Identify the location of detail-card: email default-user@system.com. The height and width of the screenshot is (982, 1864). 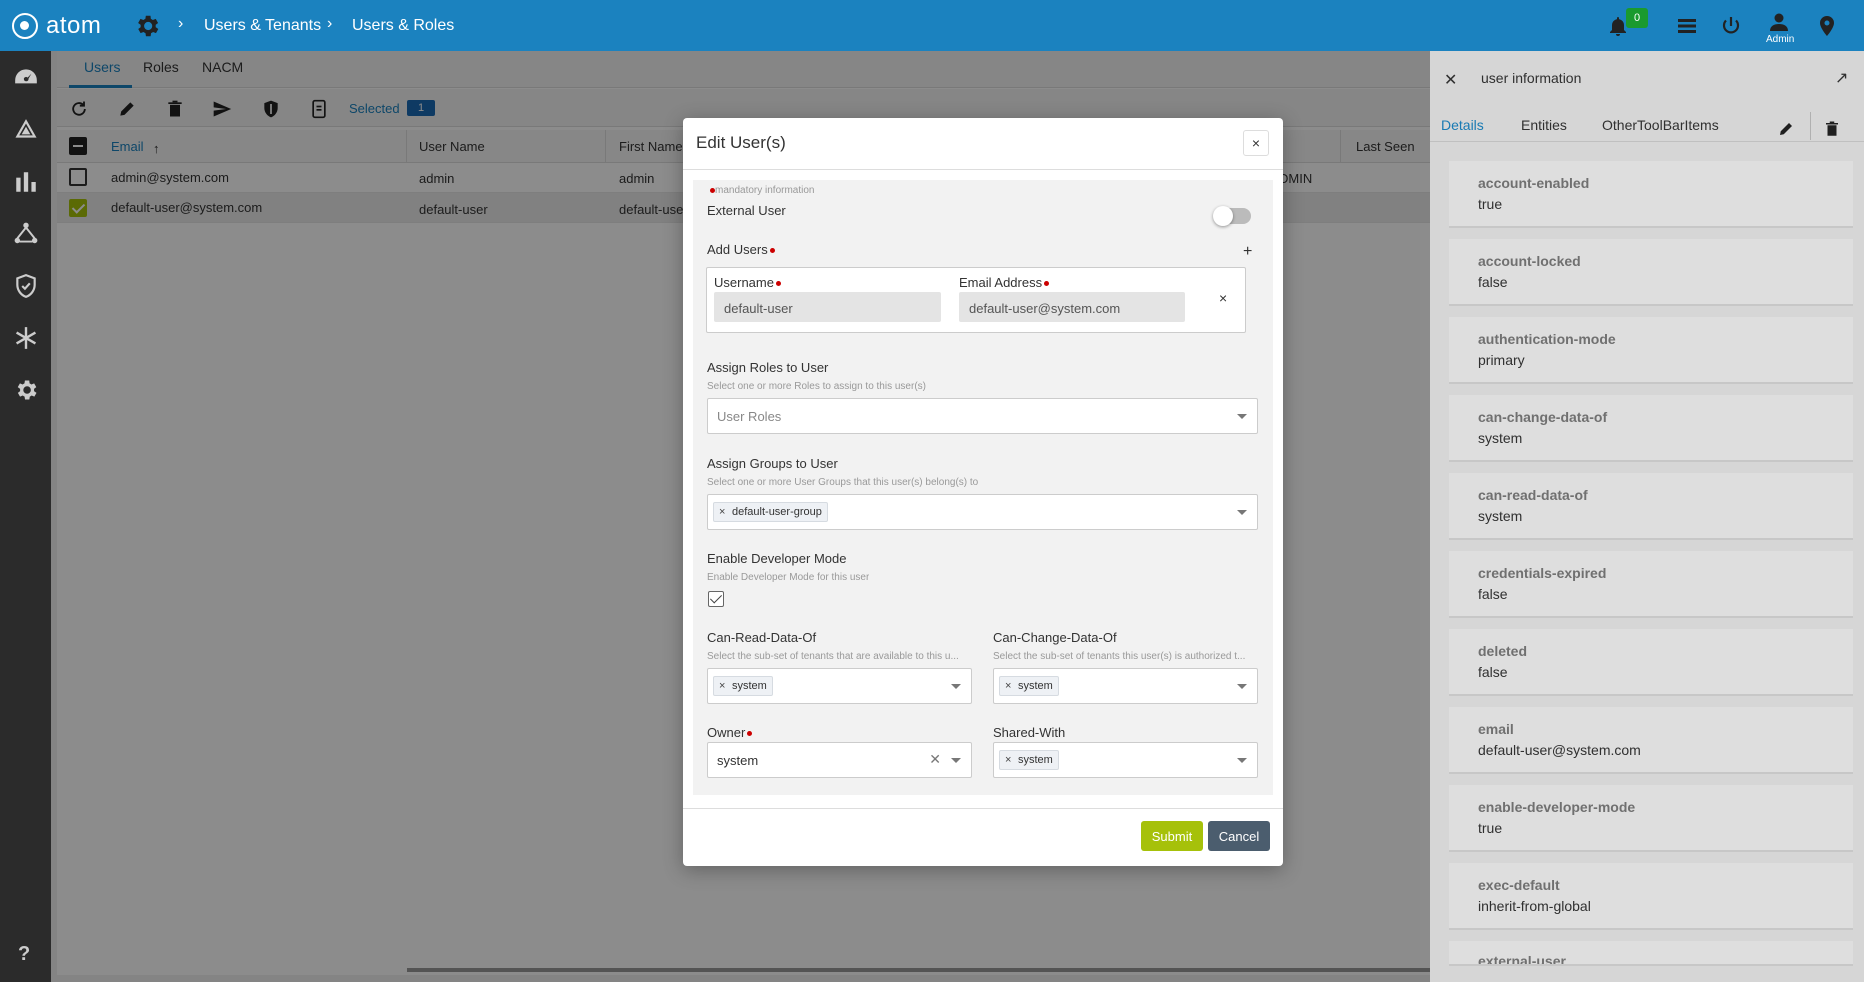
(1651, 740).